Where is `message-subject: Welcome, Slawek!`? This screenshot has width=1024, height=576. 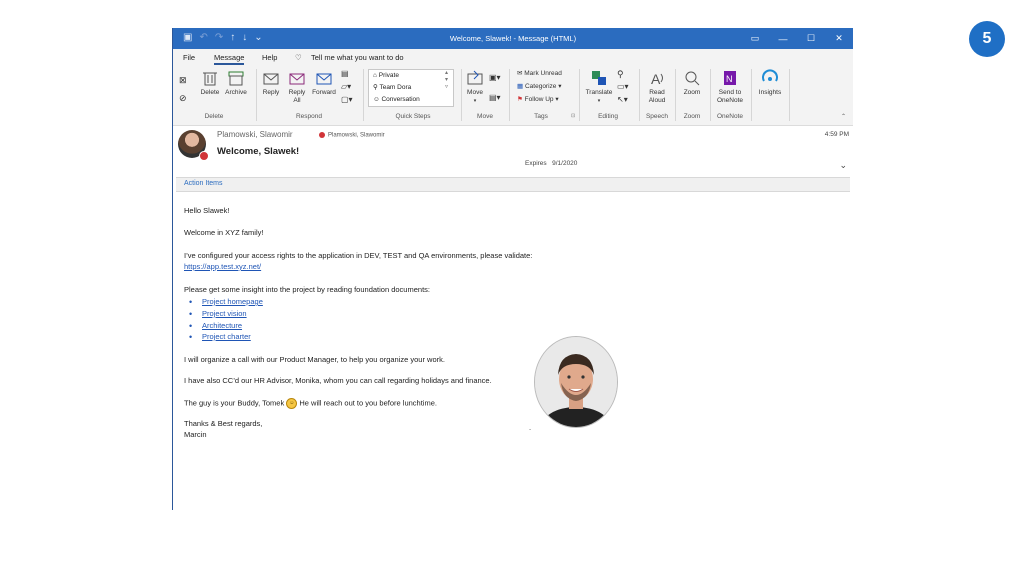 message-subject: Welcome, Slawek! is located at coordinates (258, 151).